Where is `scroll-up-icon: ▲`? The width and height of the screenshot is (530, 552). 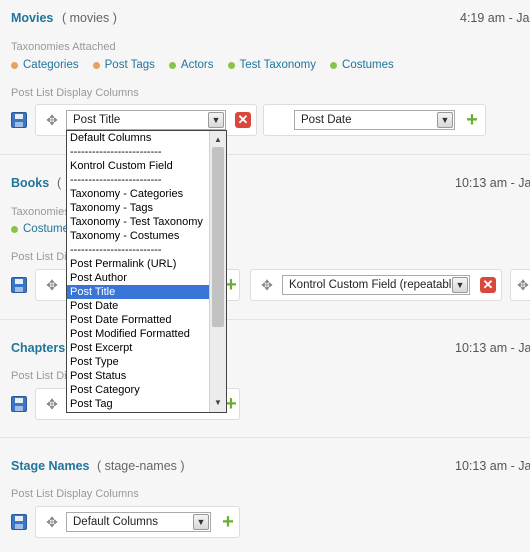 scroll-up-icon: ▲ is located at coordinates (218, 140).